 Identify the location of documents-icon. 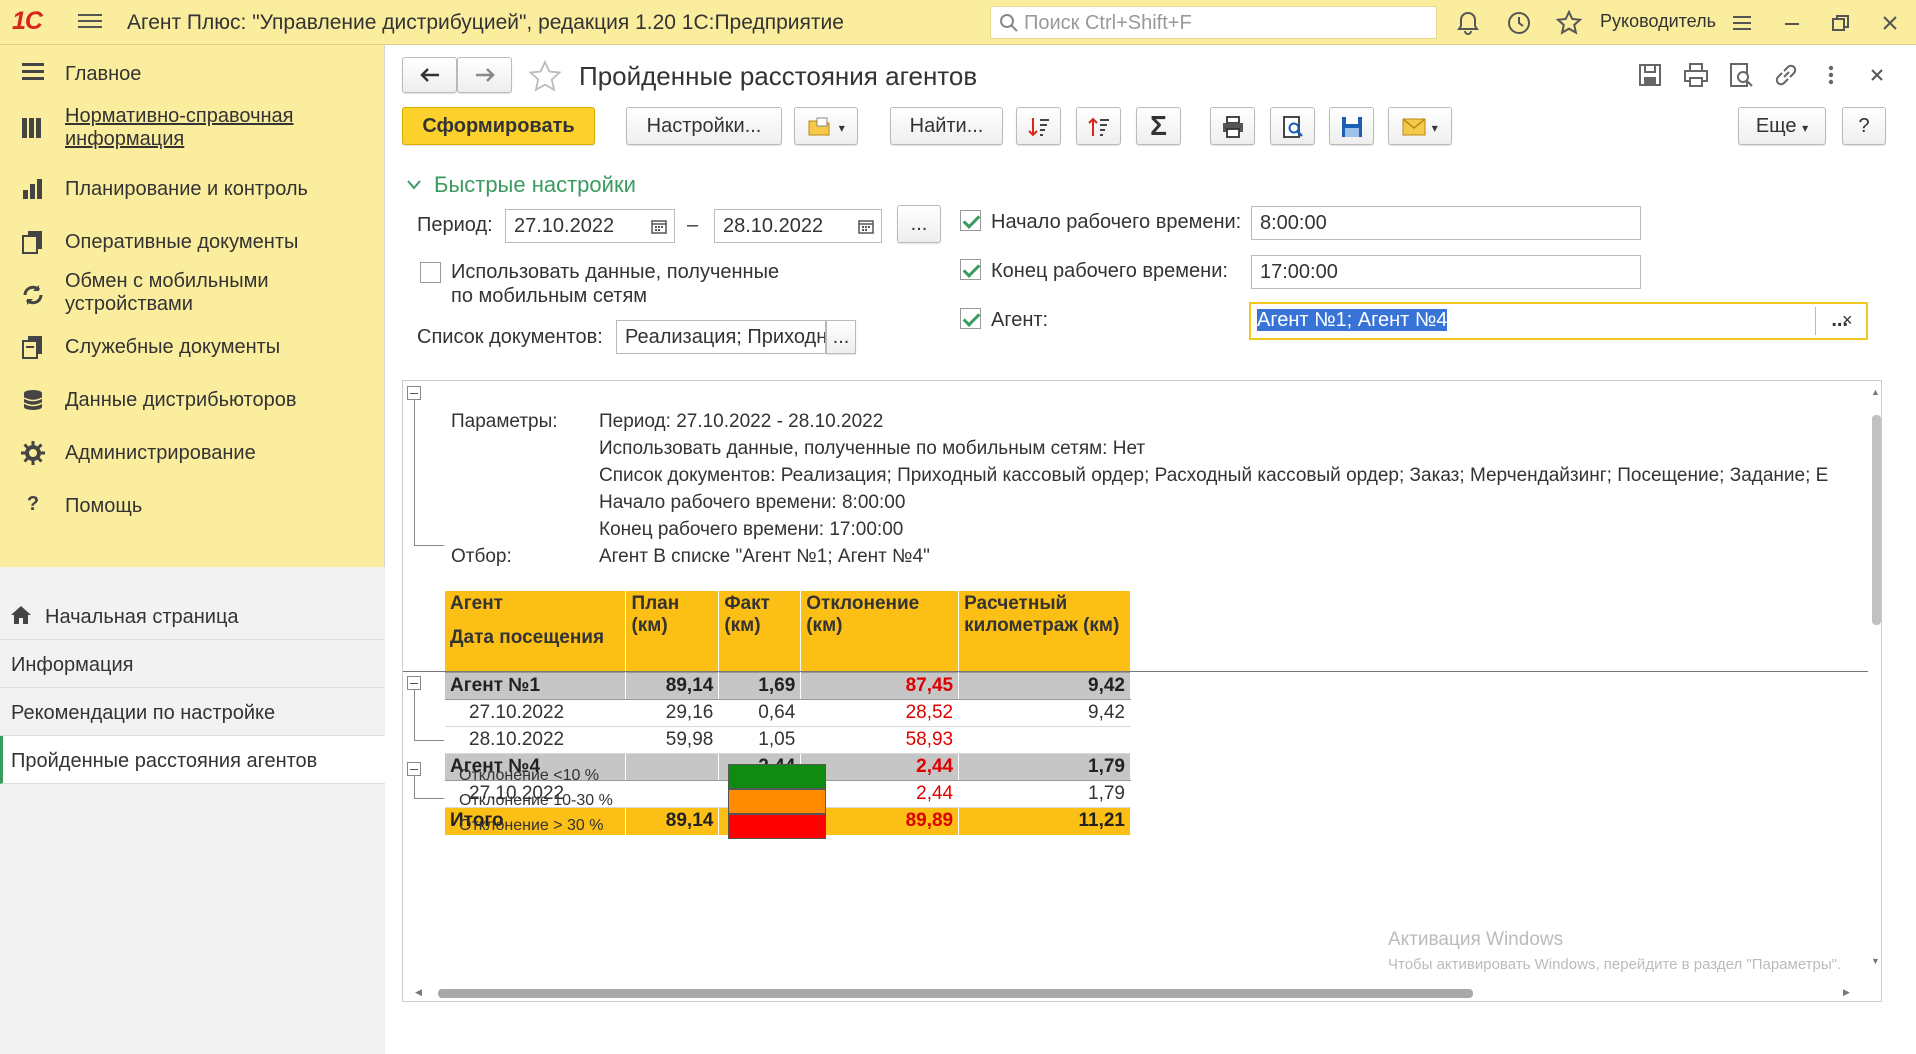
(32, 242).